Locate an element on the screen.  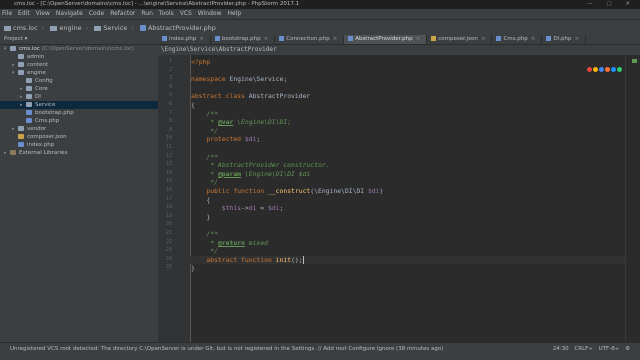
tab-composer-json: composer.json × is located at coordinates (460, 39).